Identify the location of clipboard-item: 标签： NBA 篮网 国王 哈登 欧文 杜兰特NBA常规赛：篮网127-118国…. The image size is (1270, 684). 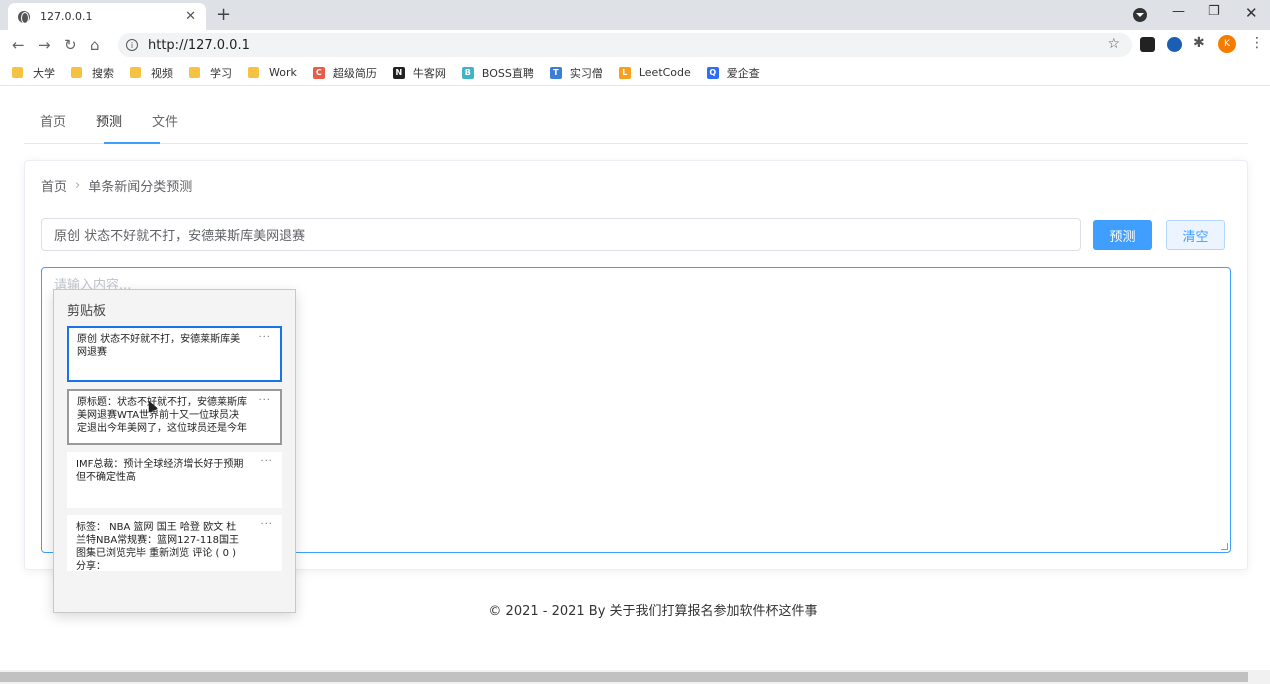
(174, 543).